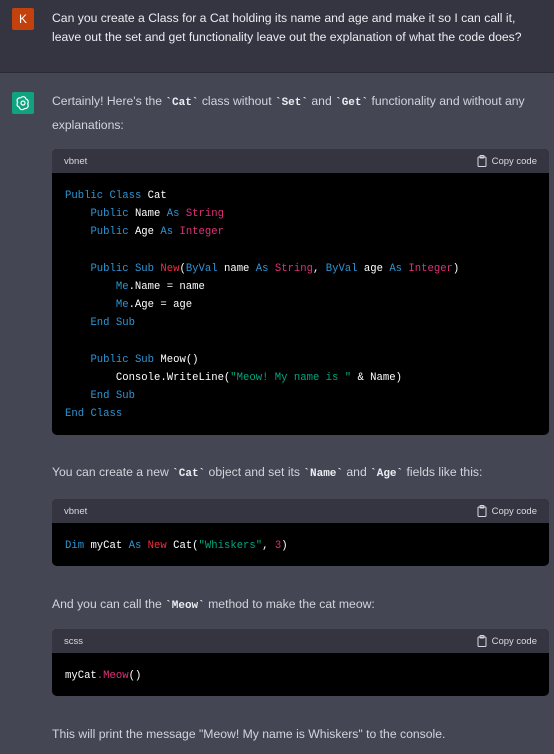 This screenshot has height=754, width=554. I want to click on text-segment: class without, so click(236, 101).